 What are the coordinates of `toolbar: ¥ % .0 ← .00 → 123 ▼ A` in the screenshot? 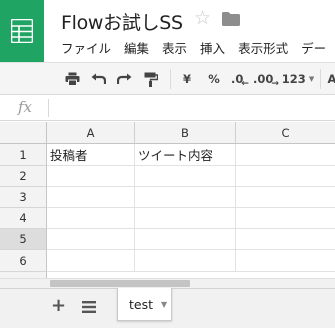 It's located at (167, 78).